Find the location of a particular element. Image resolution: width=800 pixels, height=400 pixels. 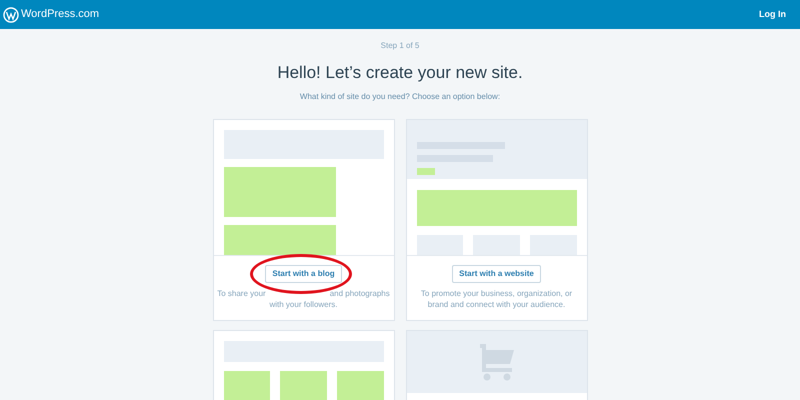

description-text: To share your is located at coordinates (241, 293).